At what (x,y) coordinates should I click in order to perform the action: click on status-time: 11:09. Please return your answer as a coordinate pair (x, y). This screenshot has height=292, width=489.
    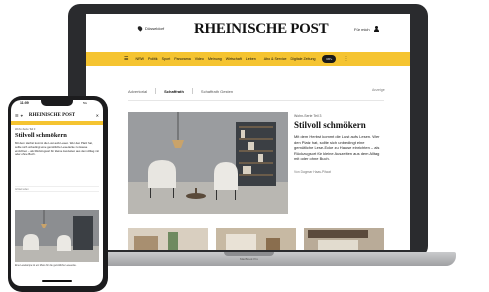
    Looking at the image, I should click on (24, 103).